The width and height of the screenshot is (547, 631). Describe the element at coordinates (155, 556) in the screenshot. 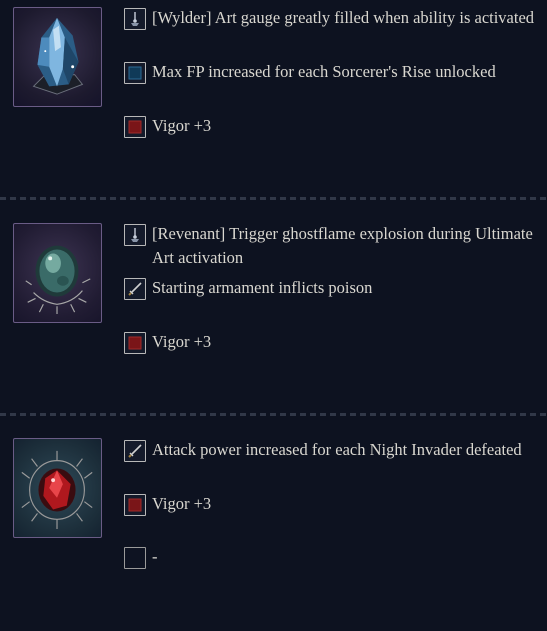

I see `effect-text: -` at that location.